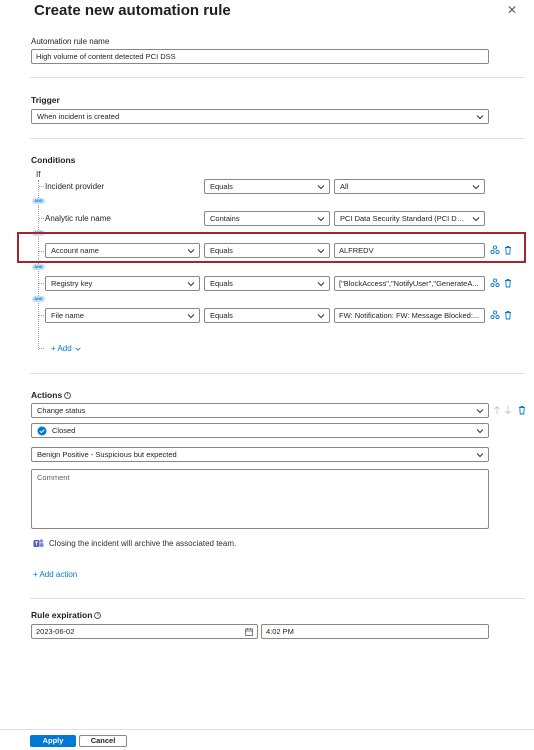 The width and height of the screenshot is (534, 750). Describe the element at coordinates (75, 186) in the screenshot. I see `condition-property-incident-provider: Incident provider` at that location.